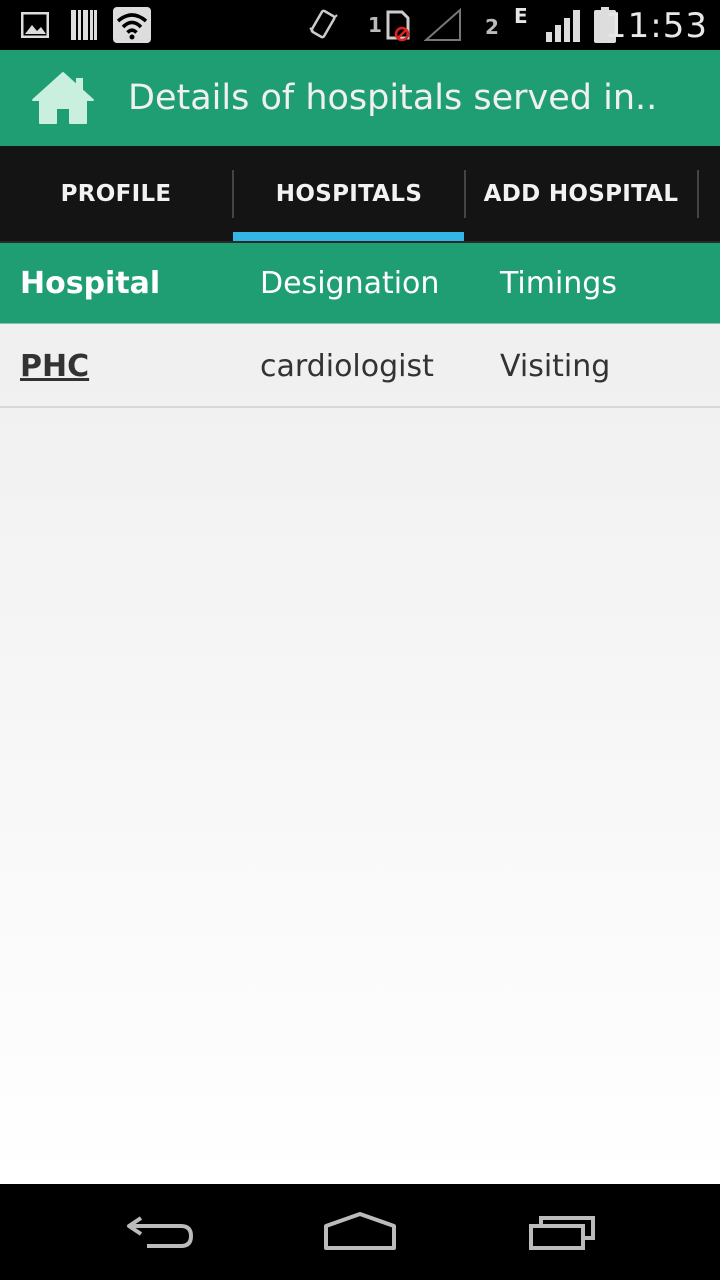  What do you see at coordinates (492, 27) in the screenshot?
I see `sim2-label: 2` at bounding box center [492, 27].